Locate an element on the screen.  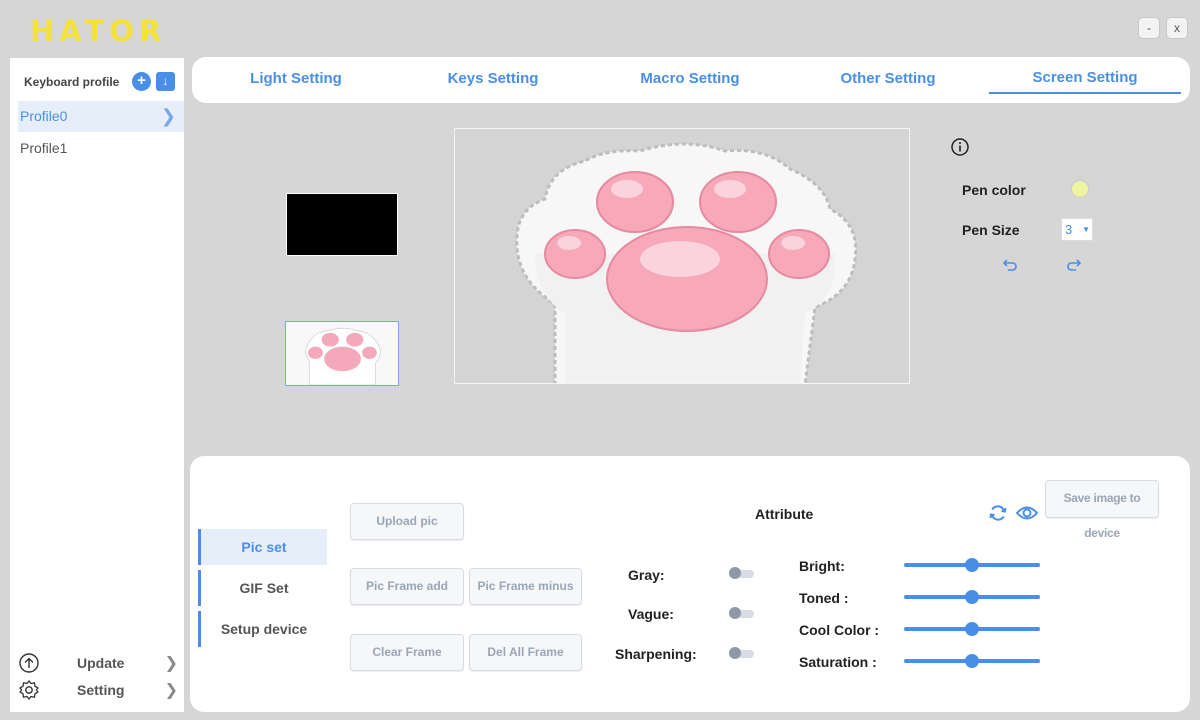
toned-slider is located at coordinates (972, 597).